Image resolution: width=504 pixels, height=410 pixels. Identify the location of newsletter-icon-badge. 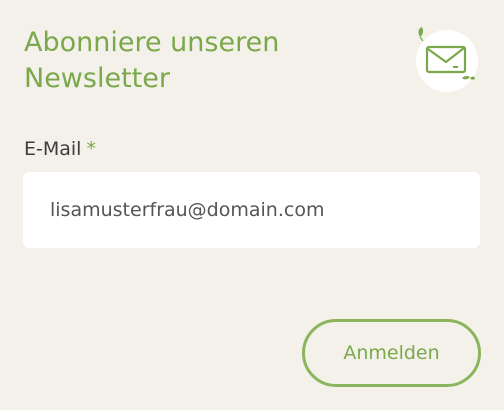
(447, 59).